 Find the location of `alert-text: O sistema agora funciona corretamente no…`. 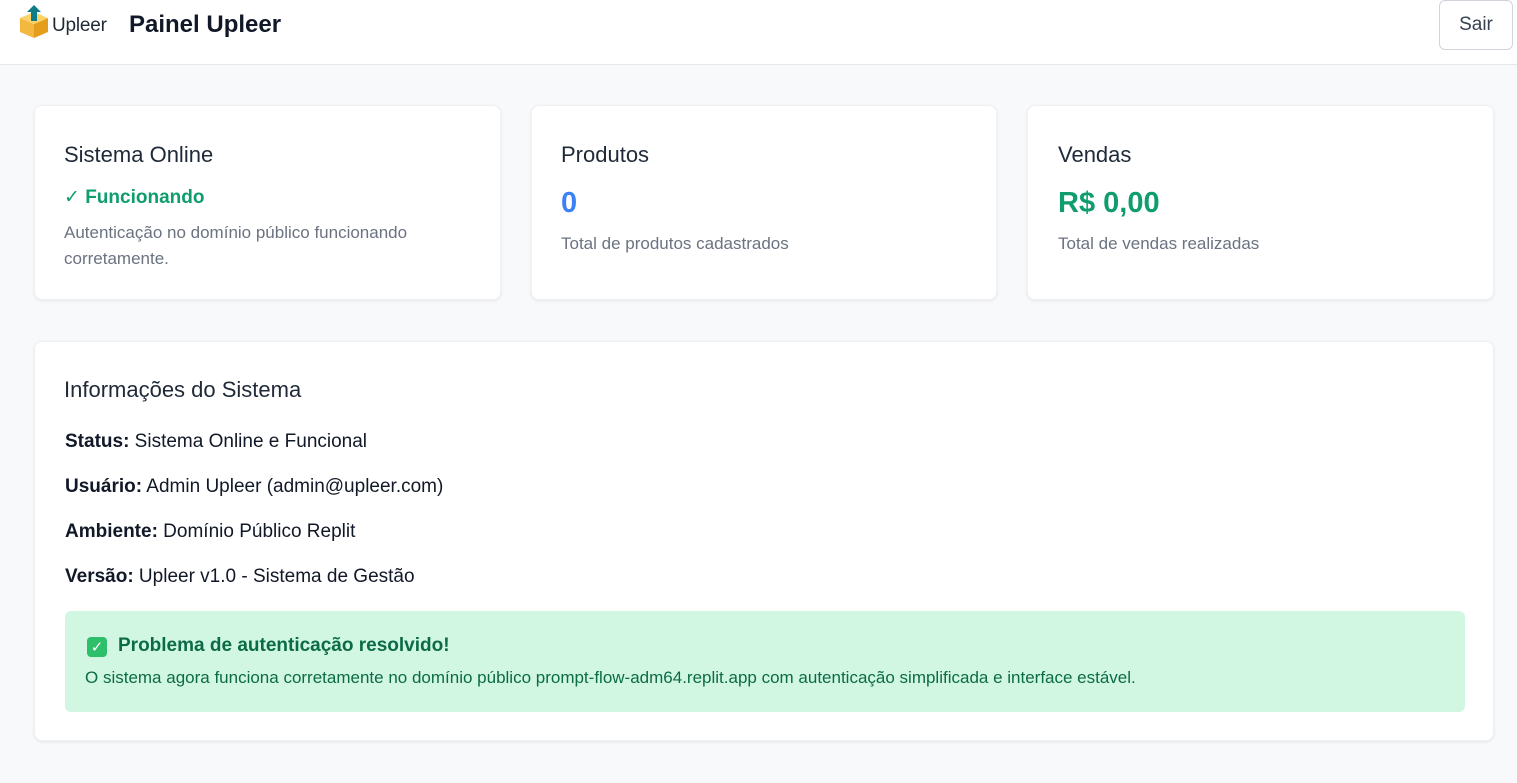

alert-text: O sistema agora funciona corretamente no… is located at coordinates (610, 677).